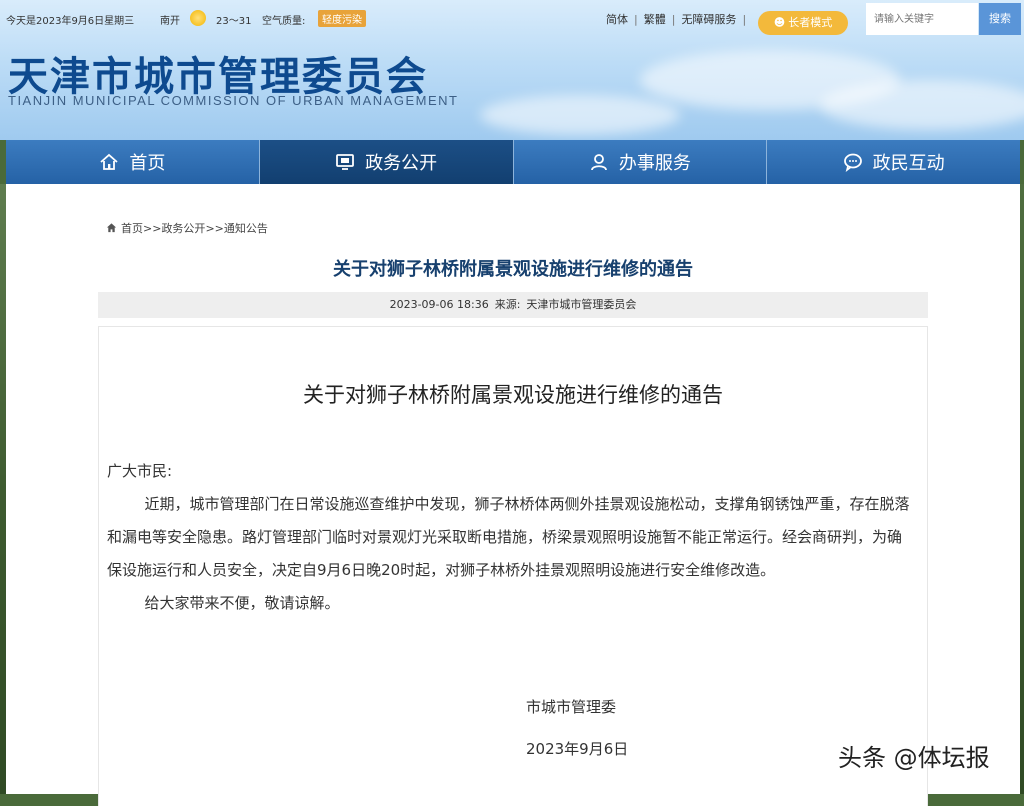 The width and height of the screenshot is (1024, 806). I want to click on traditional-link: 繁體, so click(655, 19).